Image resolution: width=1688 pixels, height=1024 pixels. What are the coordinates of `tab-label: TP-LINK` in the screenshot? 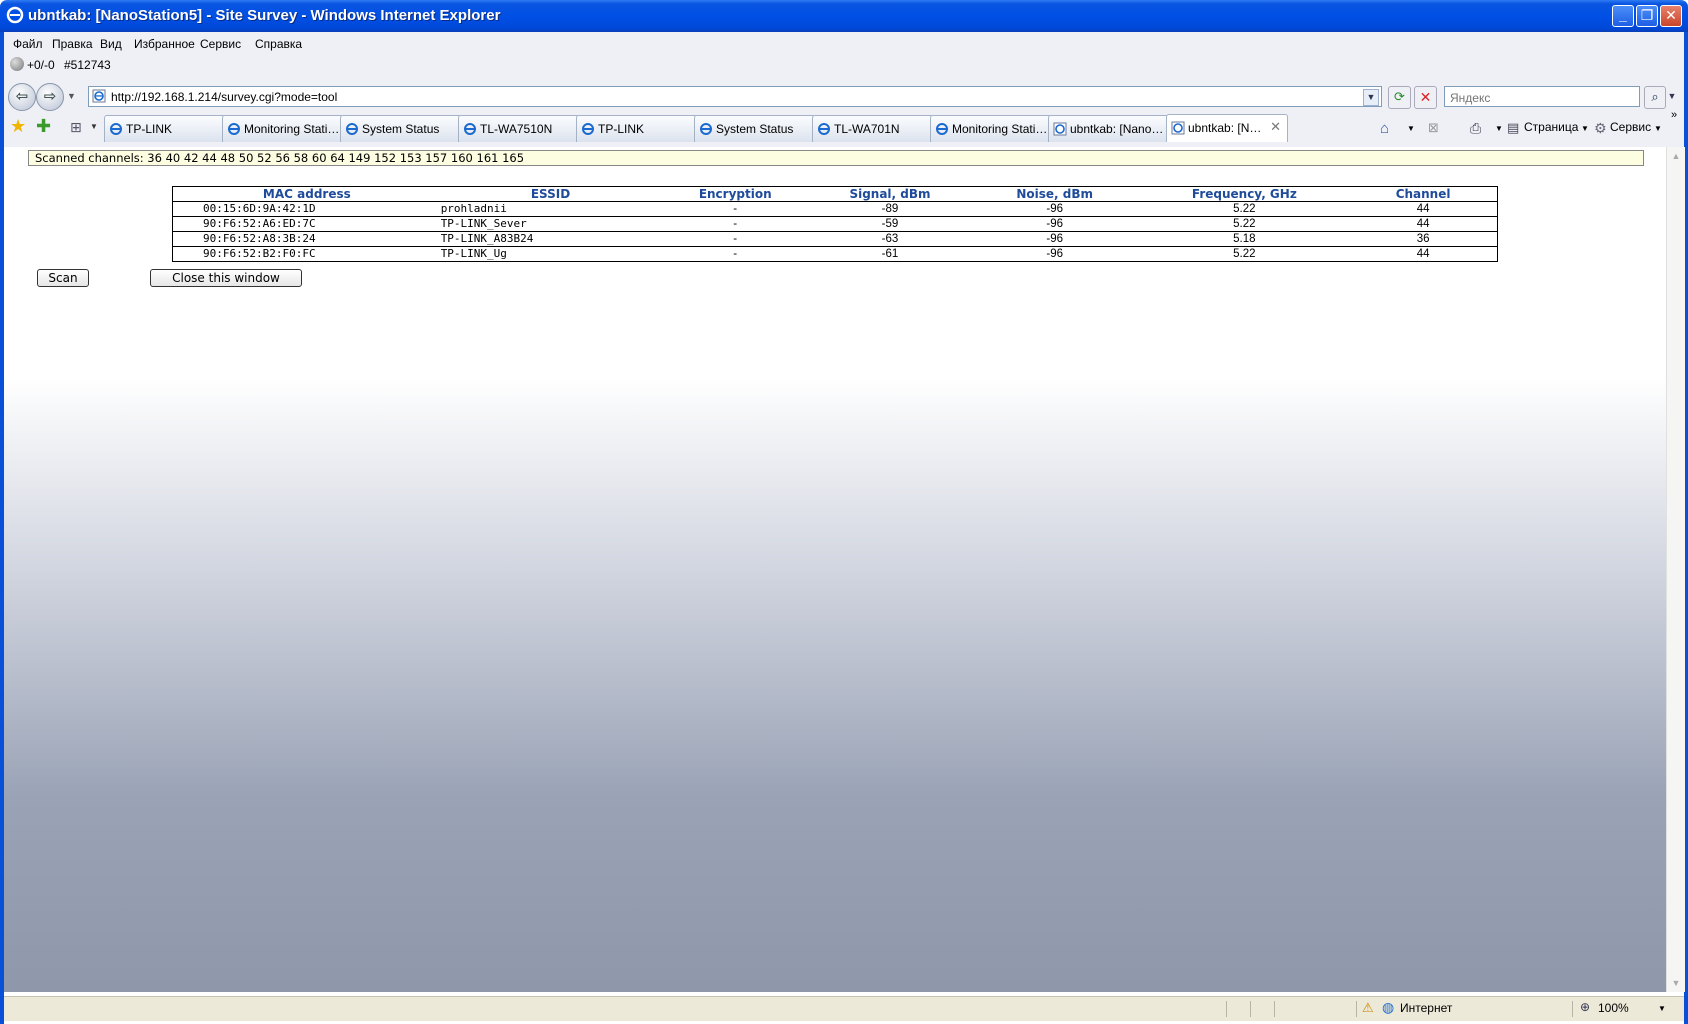 It's located at (621, 129).